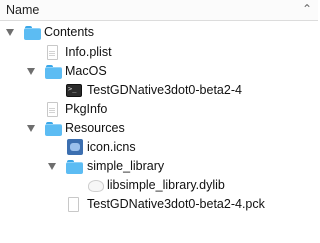 The image size is (320, 243). What do you see at coordinates (75, 147) in the screenshot?
I see `icns-icon` at bounding box center [75, 147].